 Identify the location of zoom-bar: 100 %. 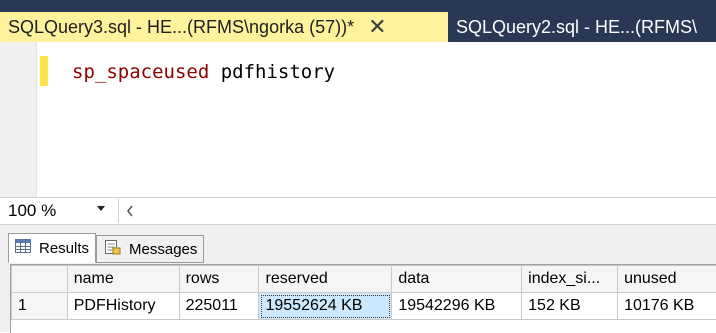
(358, 211).